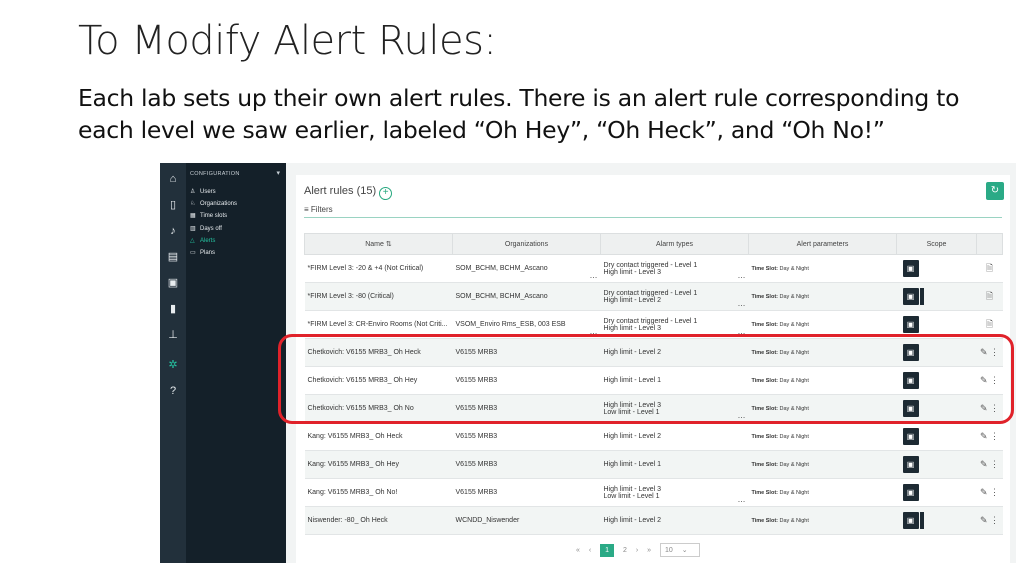  Describe the element at coordinates (173, 283) in the screenshot. I see `sensor-icon: ▣` at that location.